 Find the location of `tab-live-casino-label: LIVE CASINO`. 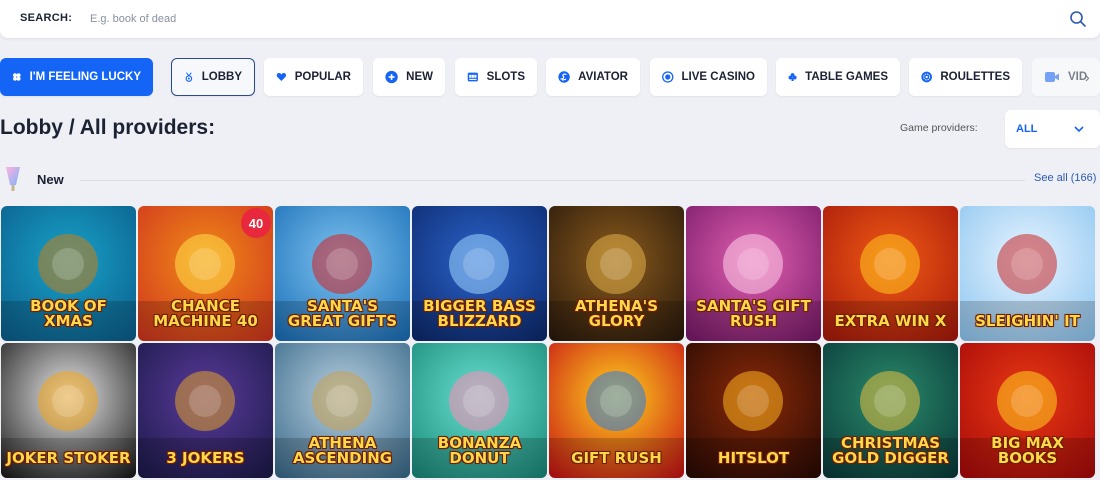

tab-live-casino-label: LIVE CASINO is located at coordinates (718, 77).